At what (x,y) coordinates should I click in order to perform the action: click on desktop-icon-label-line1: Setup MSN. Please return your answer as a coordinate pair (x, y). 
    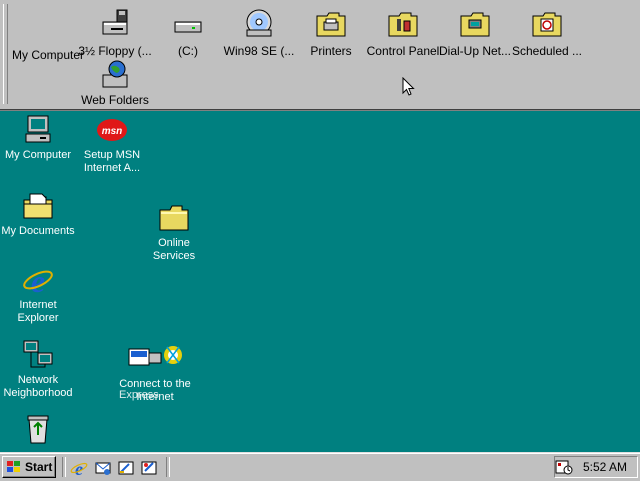
    Looking at the image, I should click on (112, 155).